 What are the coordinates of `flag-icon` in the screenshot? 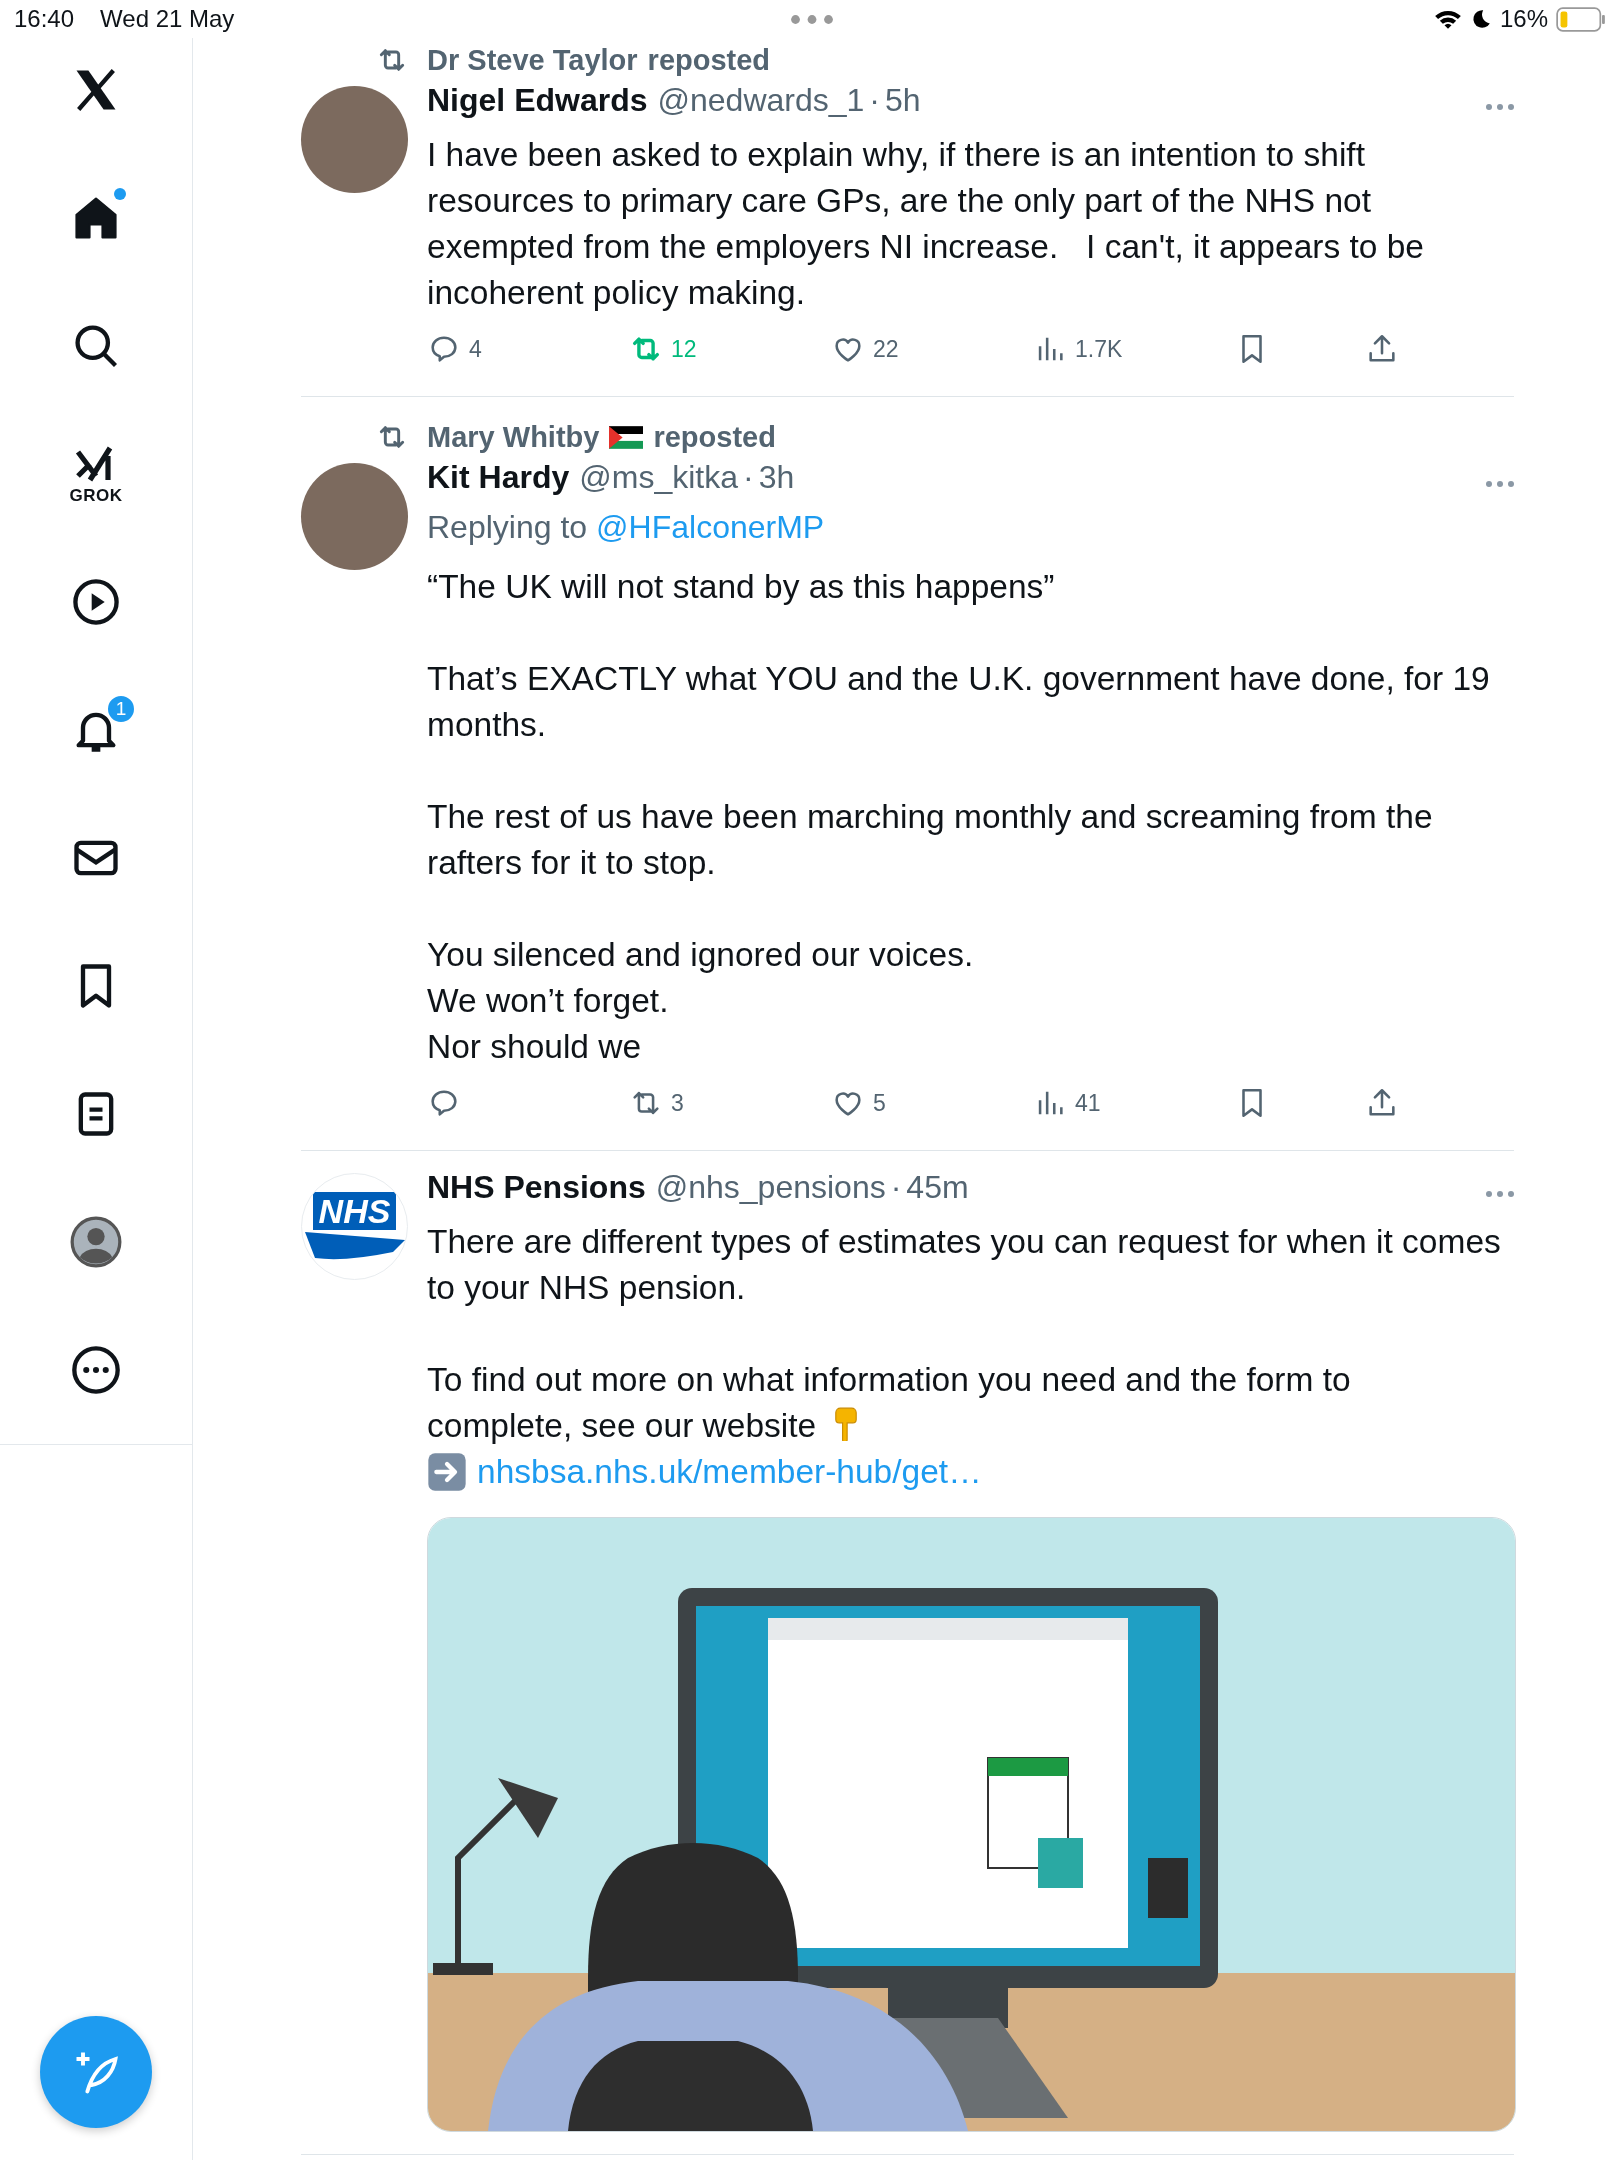 It's located at (626, 437).